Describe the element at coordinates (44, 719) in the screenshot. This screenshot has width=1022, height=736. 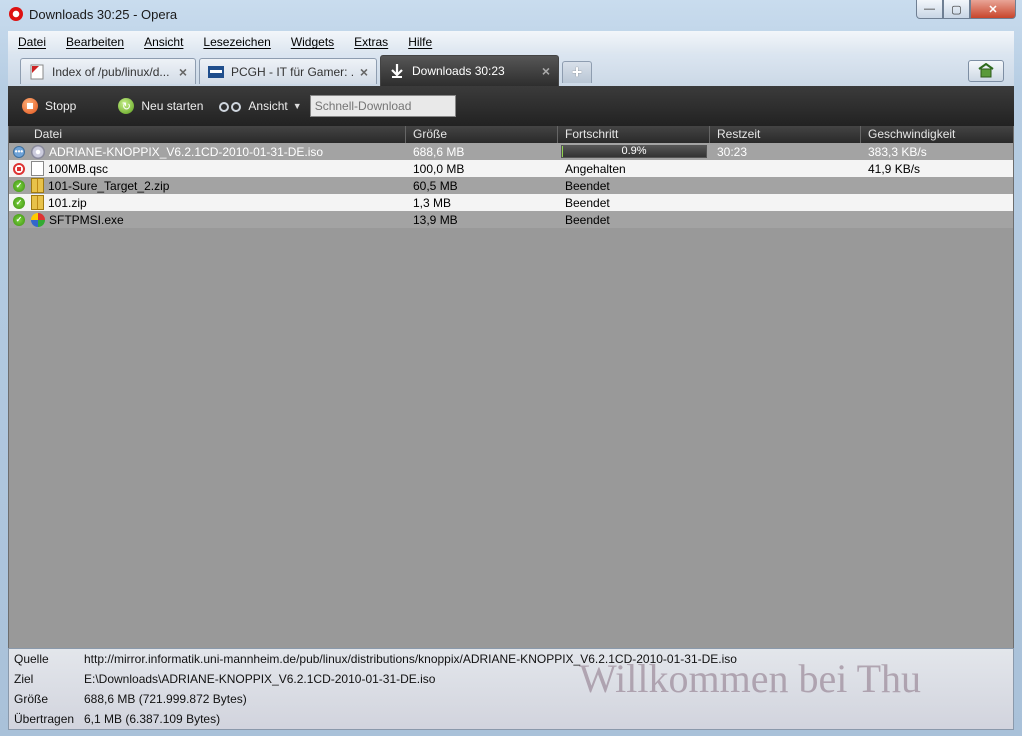
I see `detail-label: Übertragen` at that location.